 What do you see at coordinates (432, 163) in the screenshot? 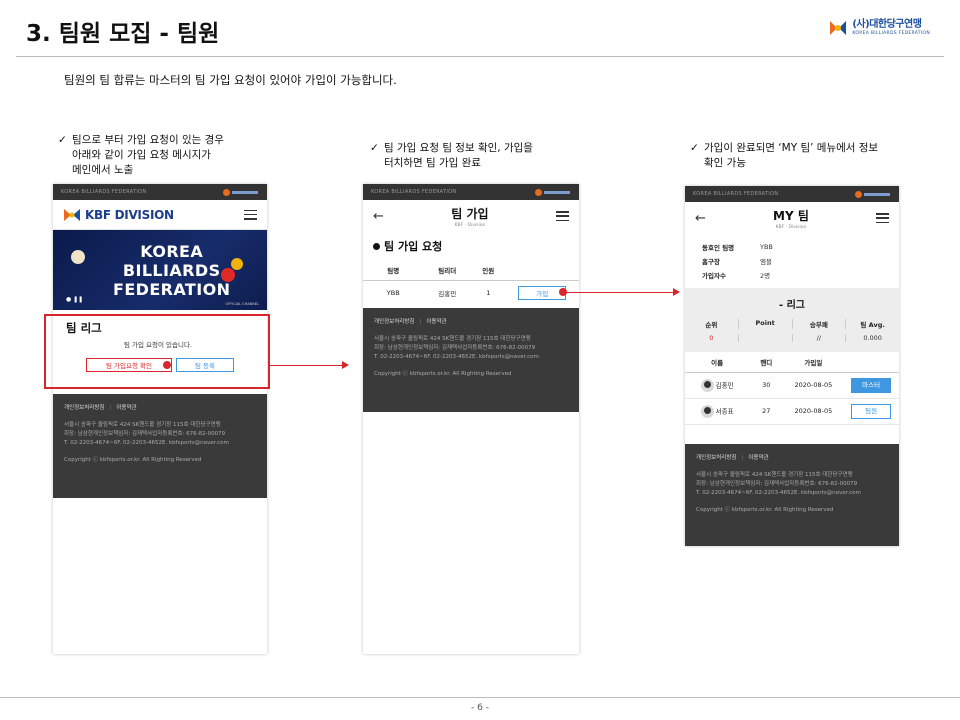
I see `caption-line: 터치하면 팀 가입 완료` at bounding box center [432, 163].